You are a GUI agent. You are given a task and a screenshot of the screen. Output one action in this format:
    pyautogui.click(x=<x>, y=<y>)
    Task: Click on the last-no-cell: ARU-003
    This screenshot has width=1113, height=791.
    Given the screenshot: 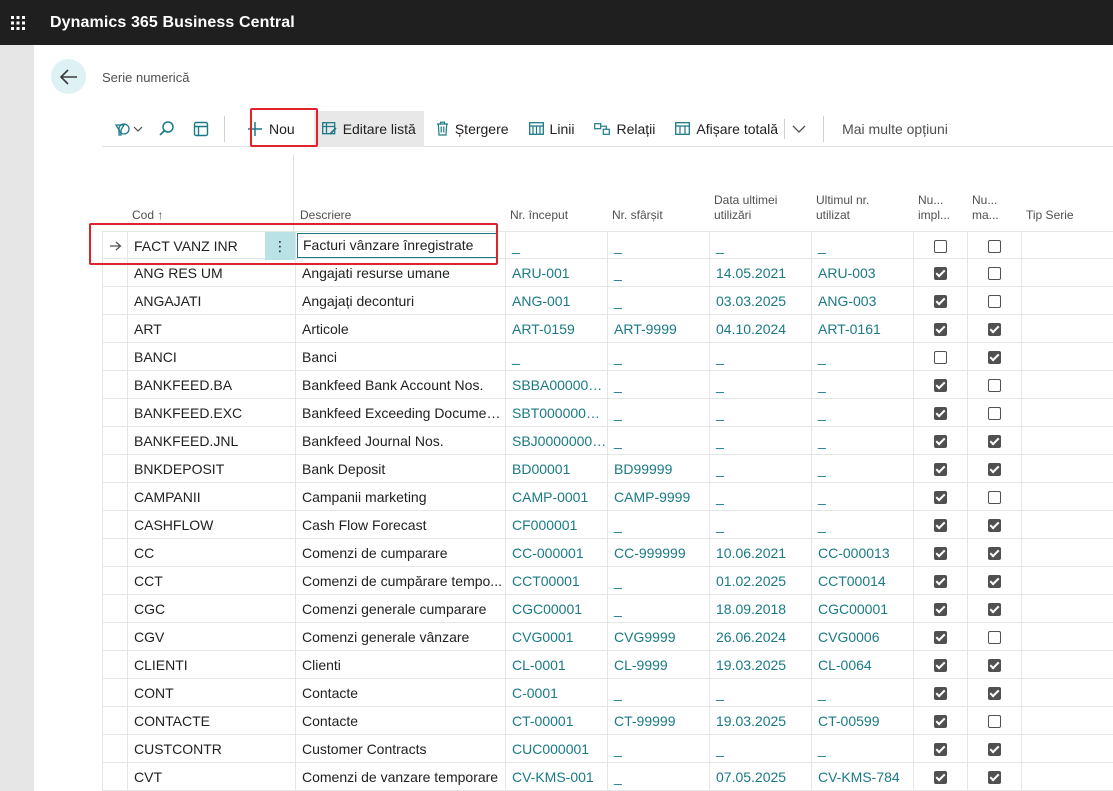 What is the action you would take?
    pyautogui.click(x=862, y=273)
    